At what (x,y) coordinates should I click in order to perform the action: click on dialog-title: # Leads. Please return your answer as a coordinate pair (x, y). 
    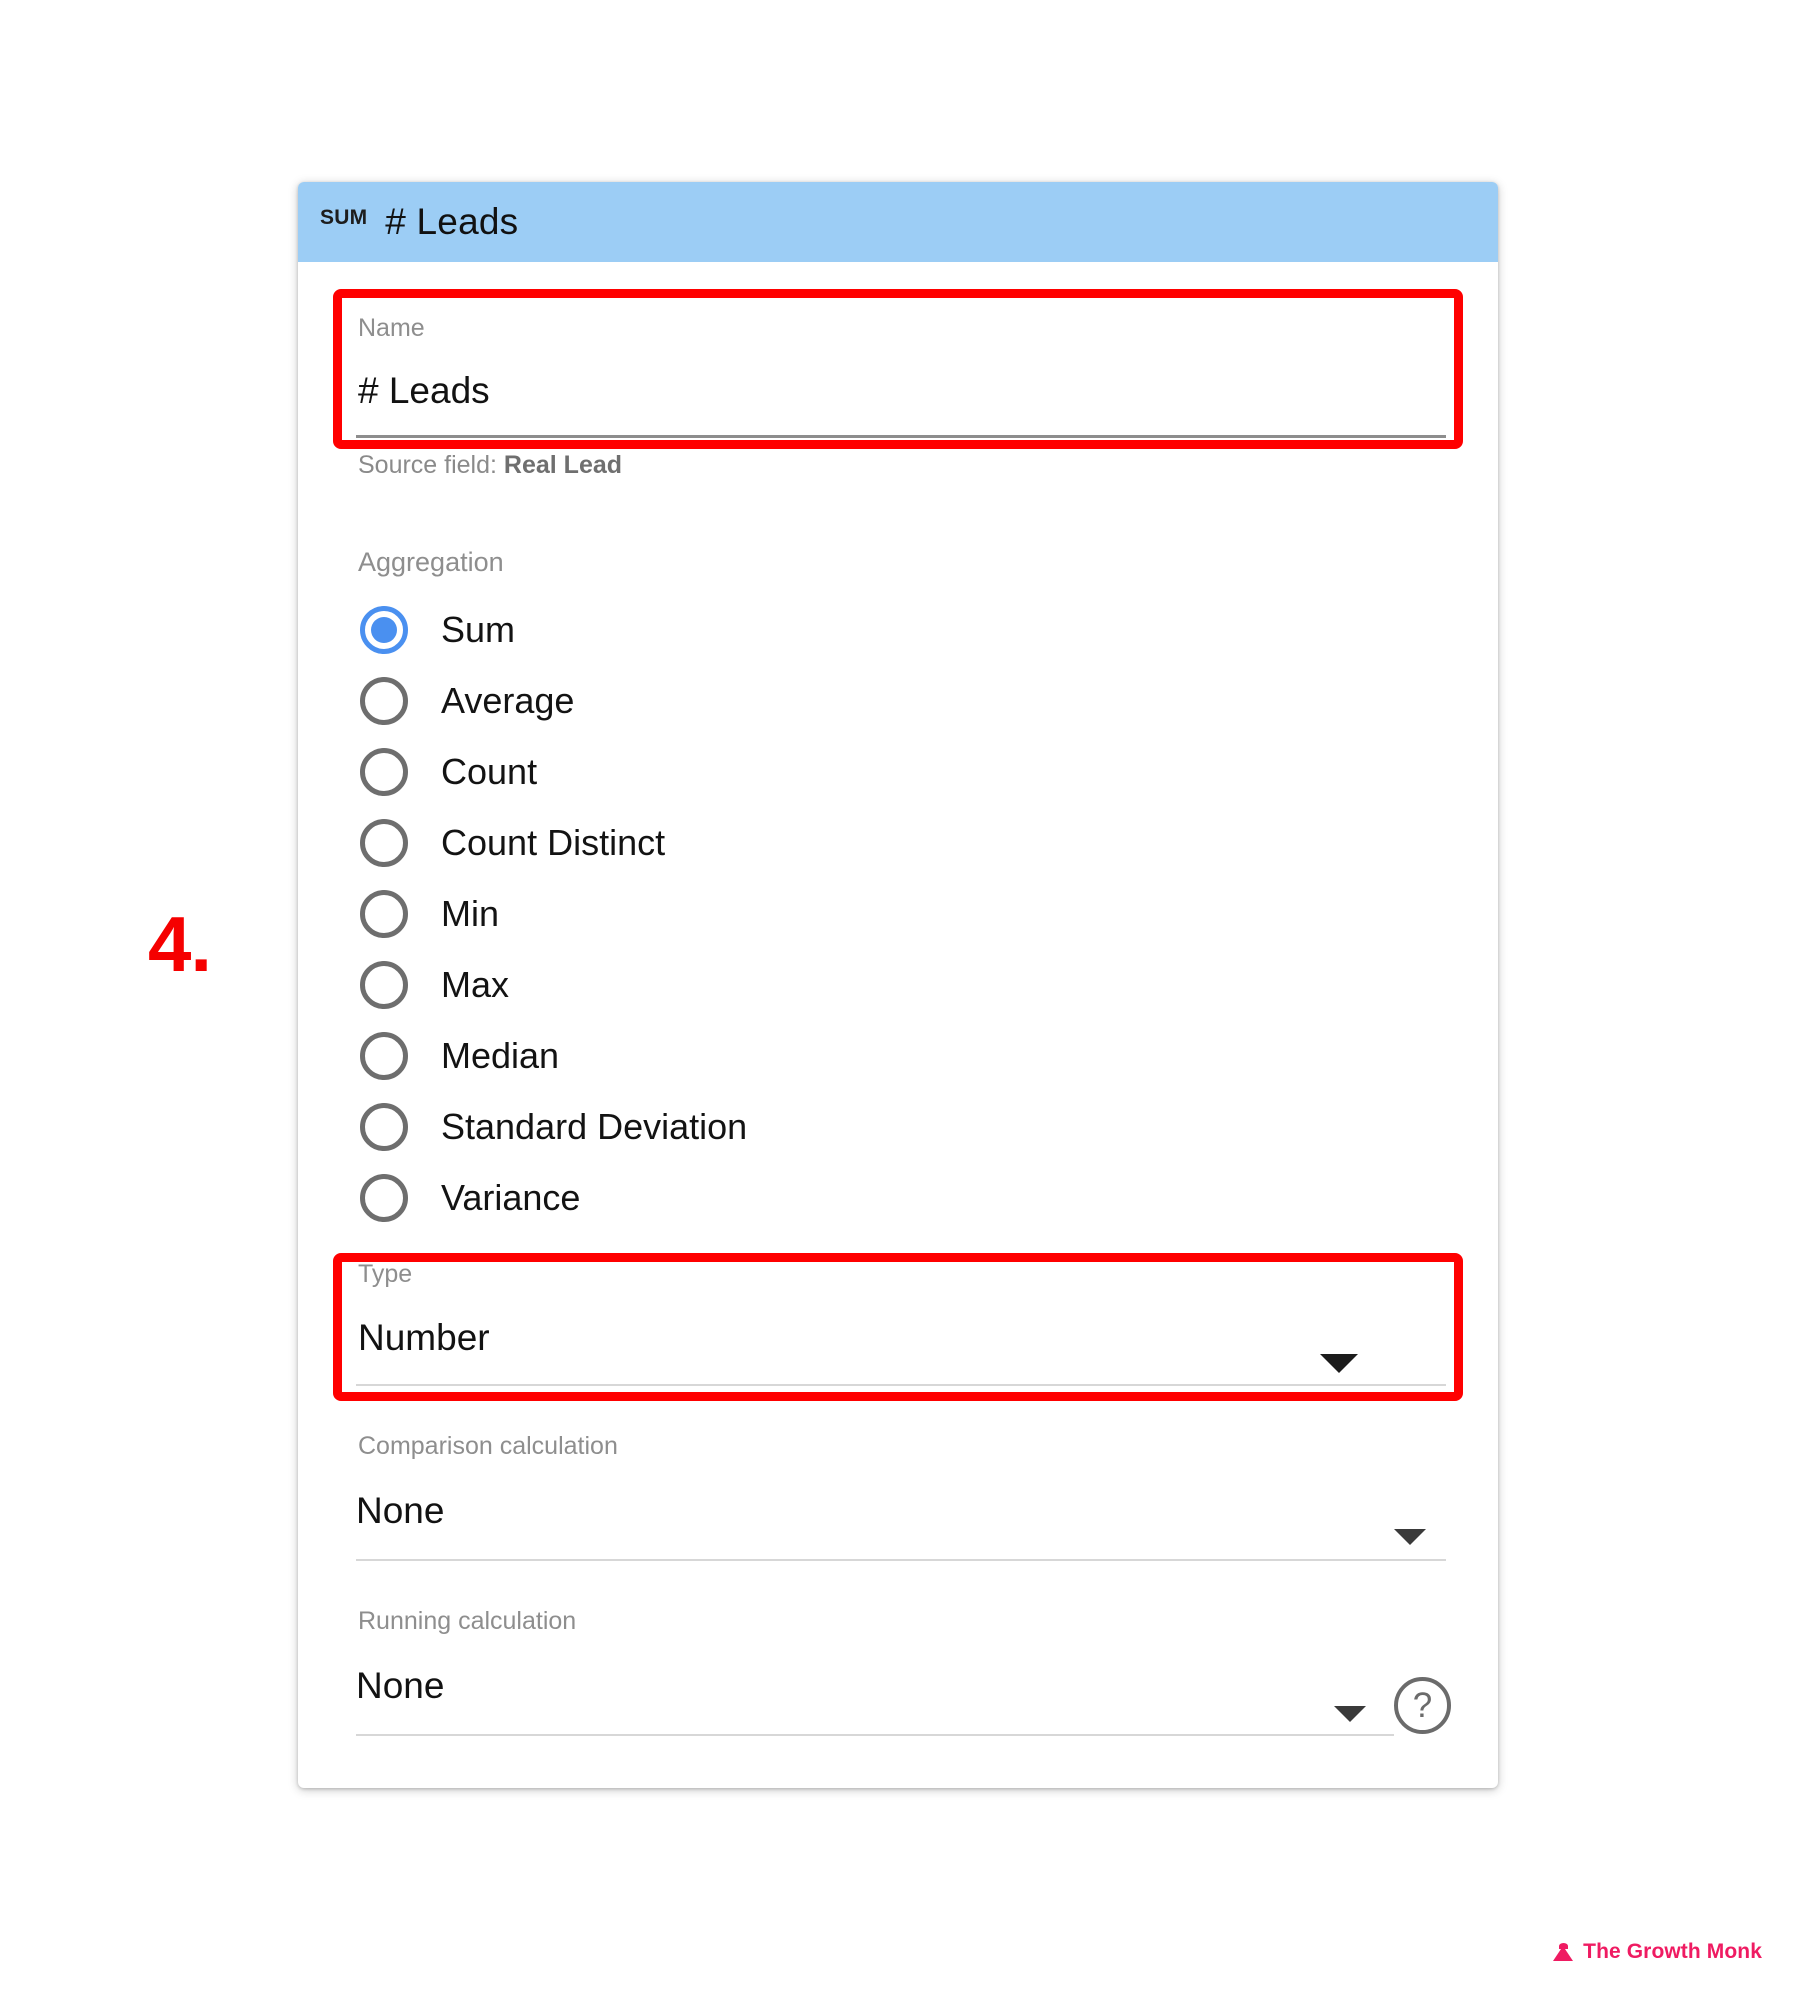
    Looking at the image, I should click on (452, 221).